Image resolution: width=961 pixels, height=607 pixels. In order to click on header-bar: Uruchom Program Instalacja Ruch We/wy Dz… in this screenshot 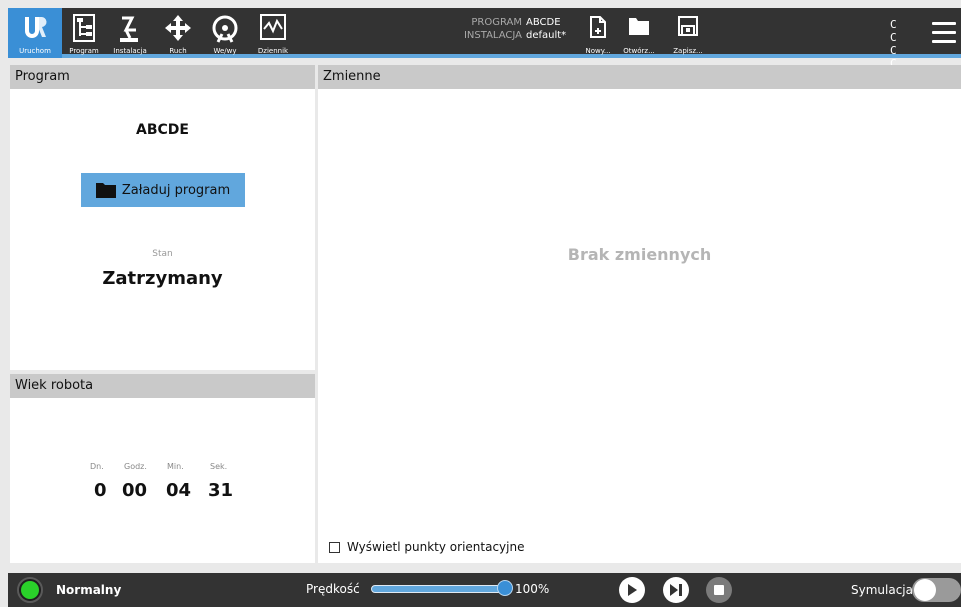, I will do `click(484, 39)`.